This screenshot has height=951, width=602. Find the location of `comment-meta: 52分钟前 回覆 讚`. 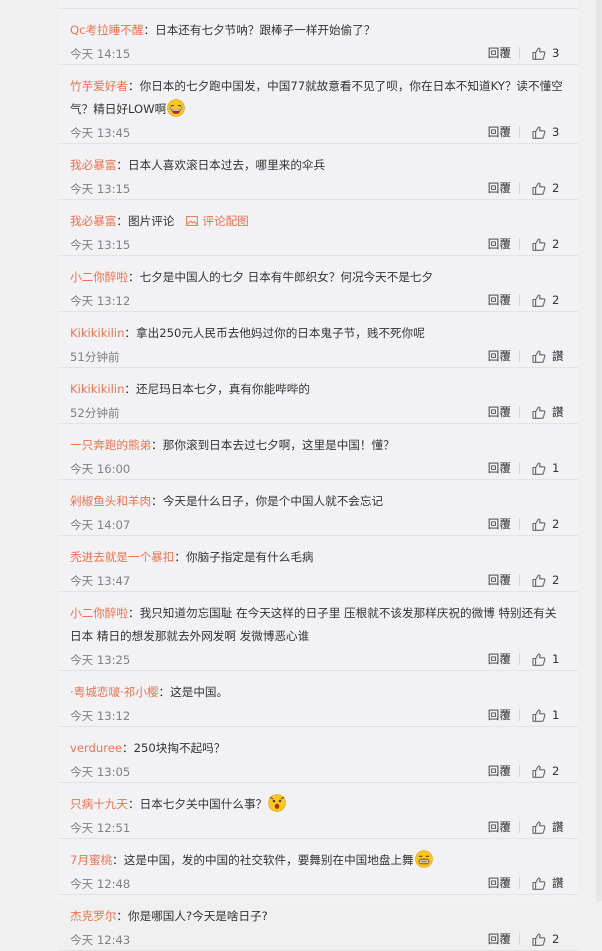

comment-meta: 52分钟前 回覆 讚 is located at coordinates (319, 412).